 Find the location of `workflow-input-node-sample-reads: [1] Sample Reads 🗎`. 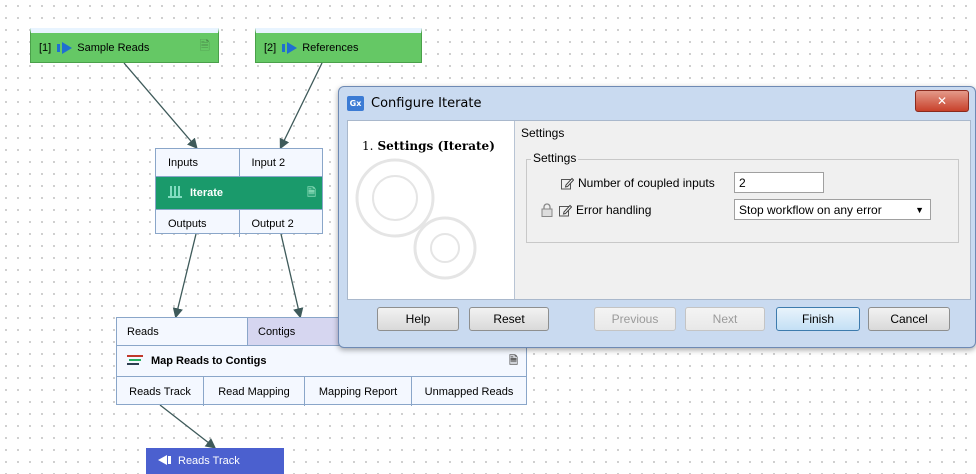

workflow-input-node-sample-reads: [1] Sample Reads 🗎 is located at coordinates (124, 45).